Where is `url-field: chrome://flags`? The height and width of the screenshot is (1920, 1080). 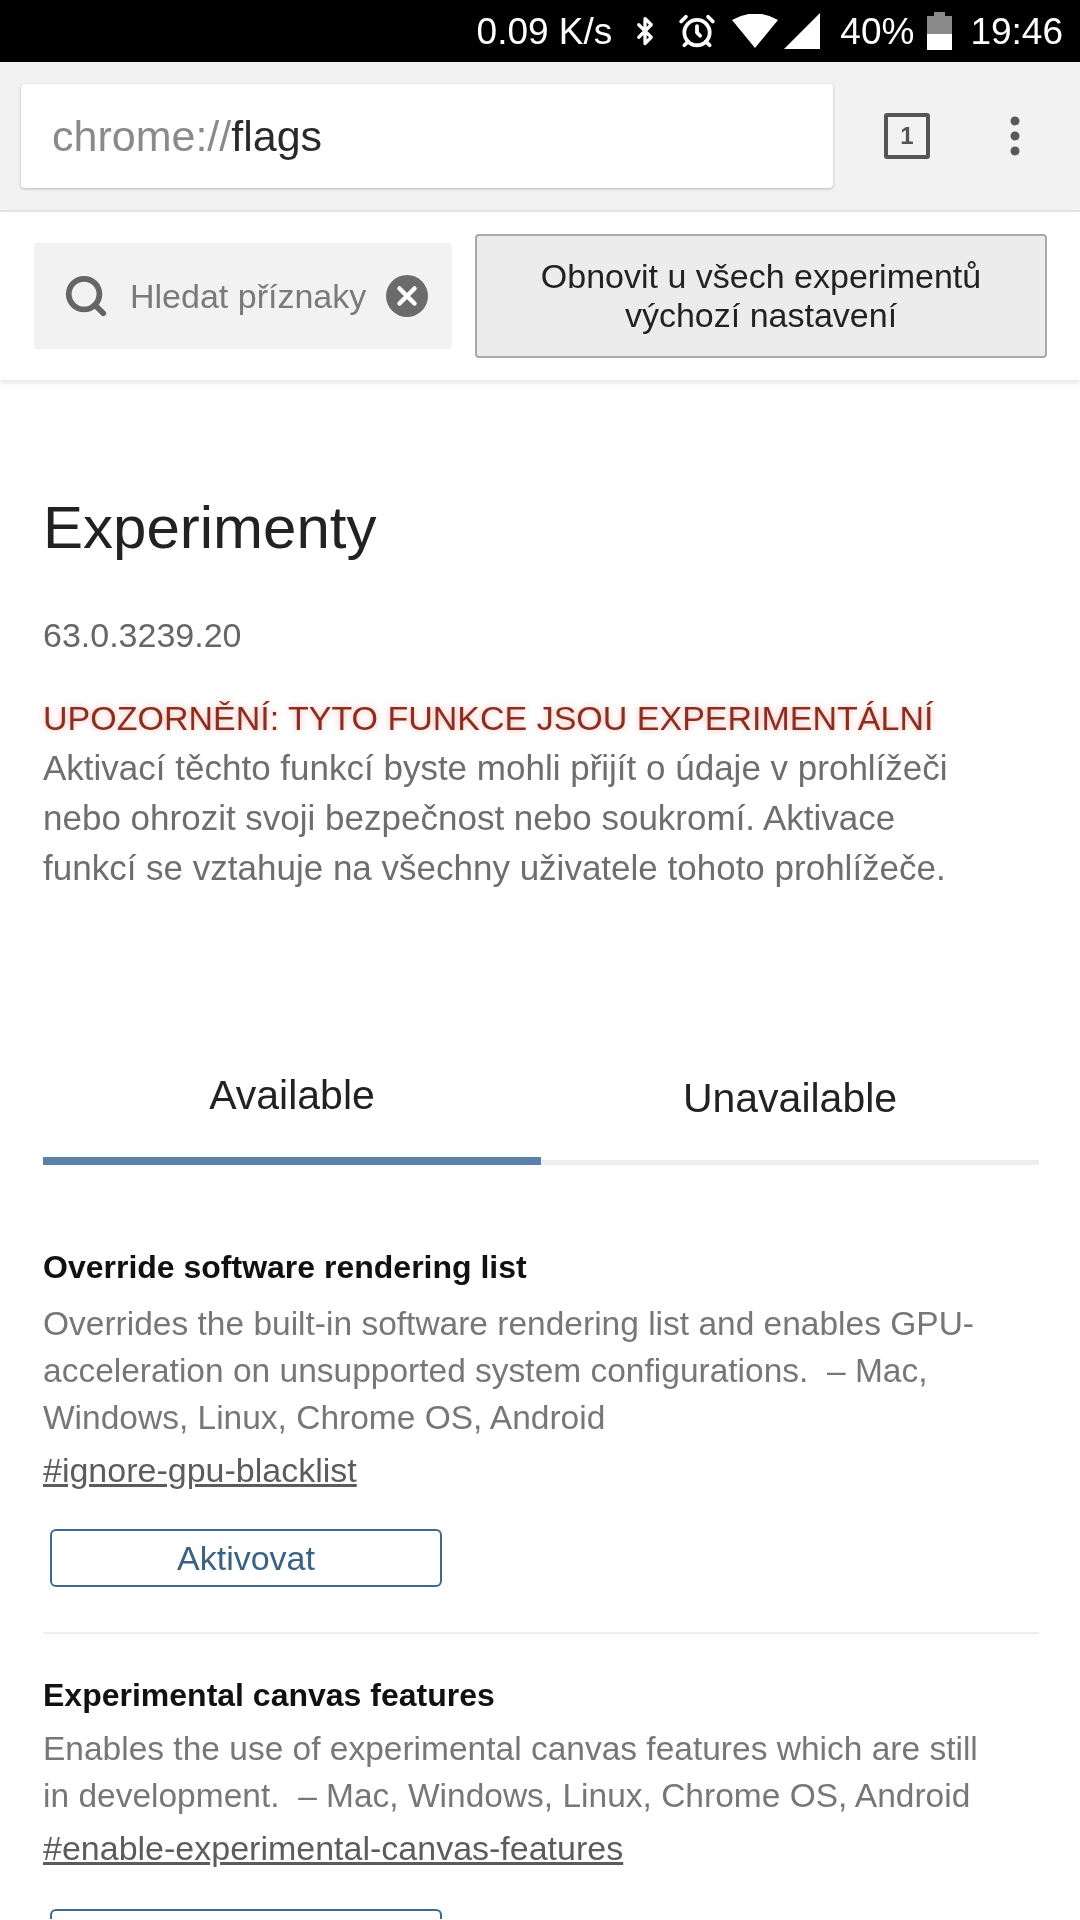
url-field: chrome://flags is located at coordinates (427, 136).